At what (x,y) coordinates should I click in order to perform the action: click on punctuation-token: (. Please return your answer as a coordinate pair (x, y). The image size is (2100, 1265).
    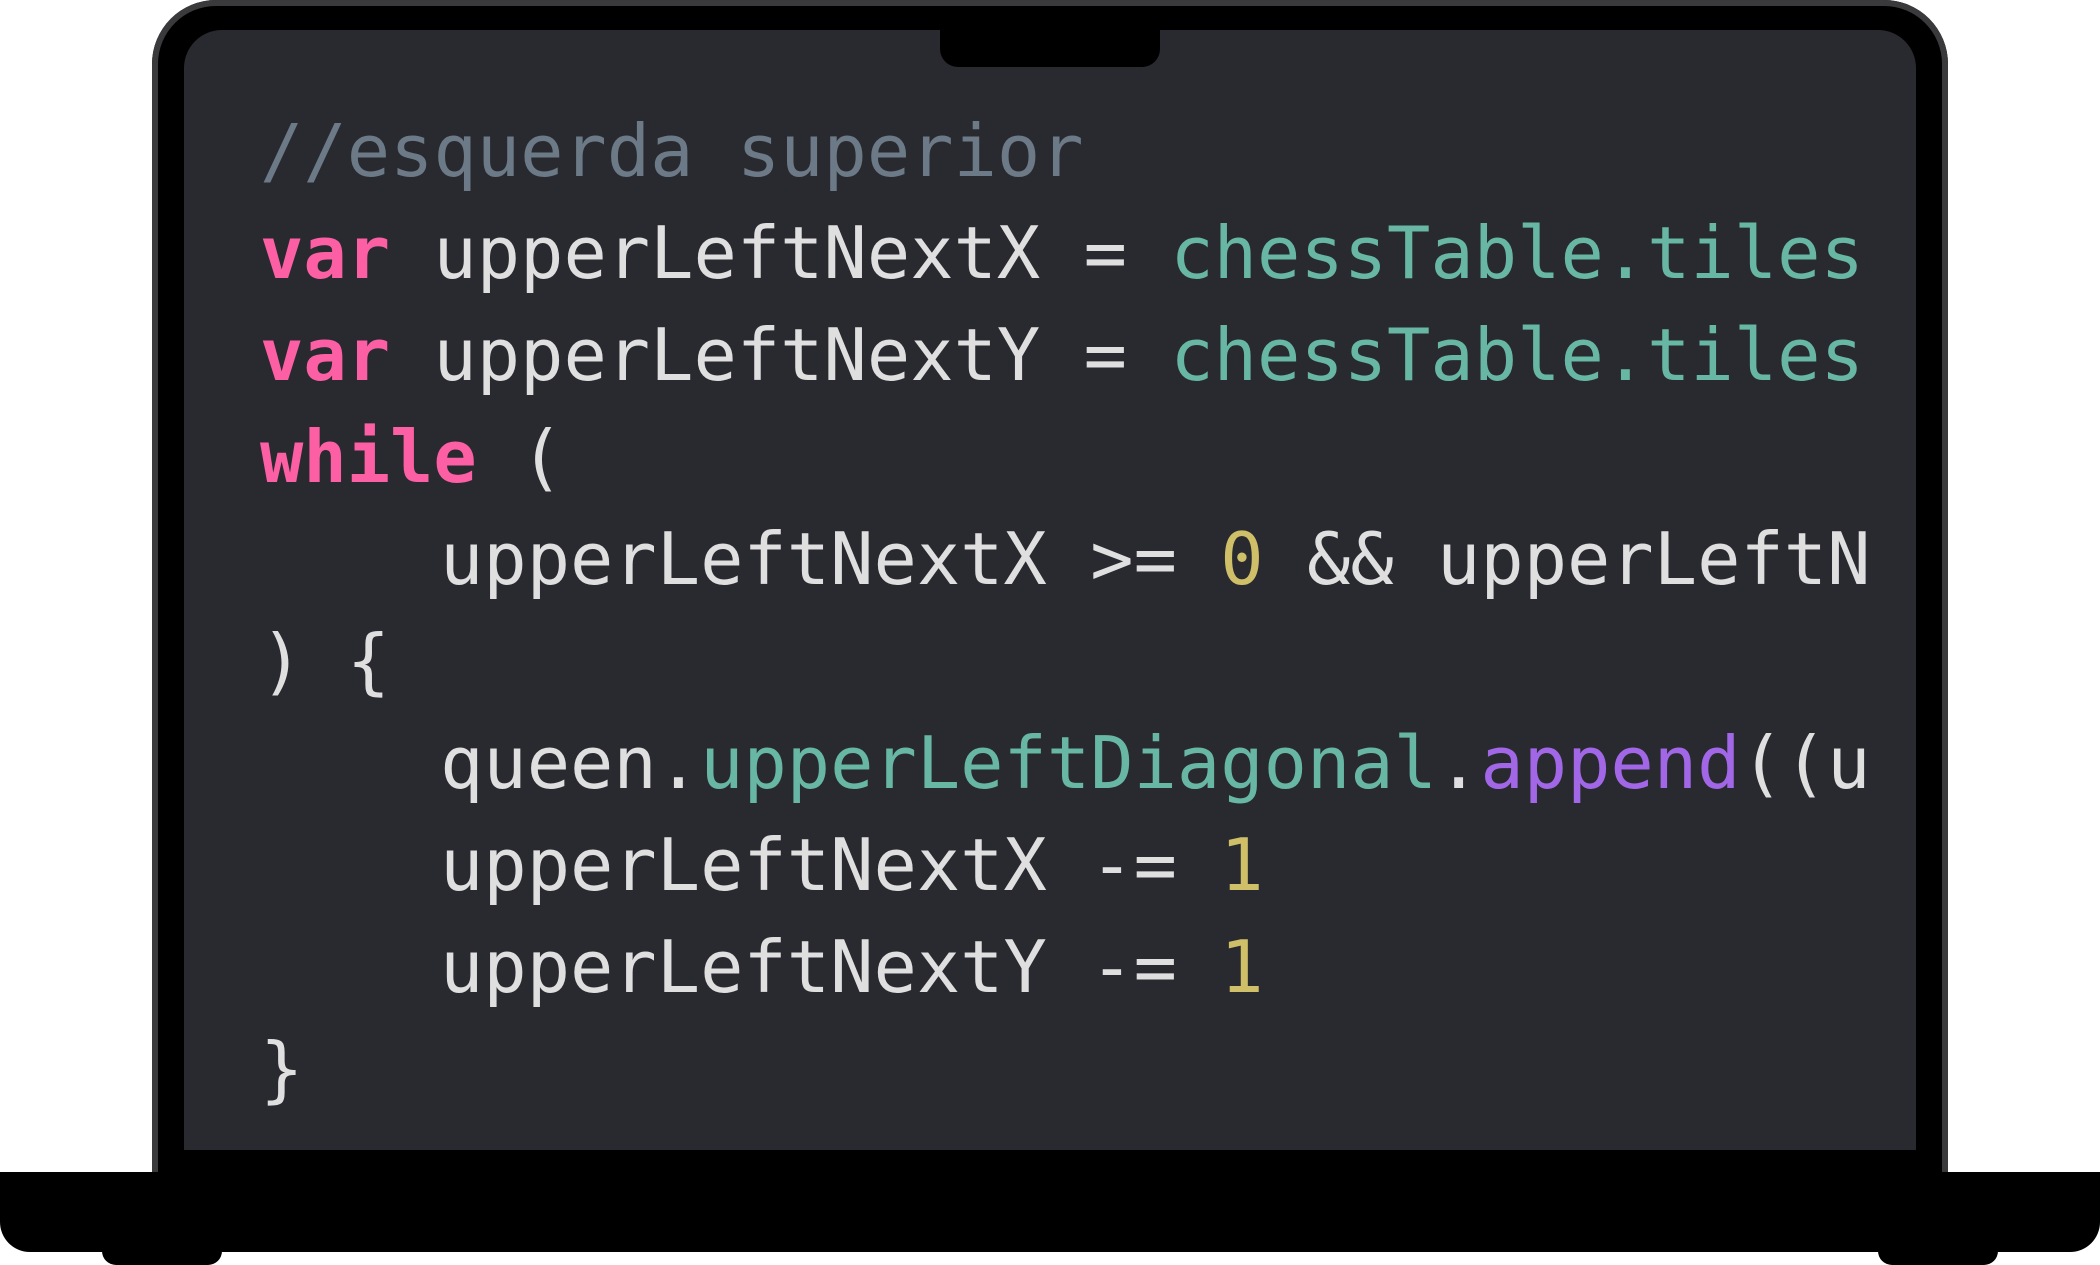
    Looking at the image, I should click on (520, 457).